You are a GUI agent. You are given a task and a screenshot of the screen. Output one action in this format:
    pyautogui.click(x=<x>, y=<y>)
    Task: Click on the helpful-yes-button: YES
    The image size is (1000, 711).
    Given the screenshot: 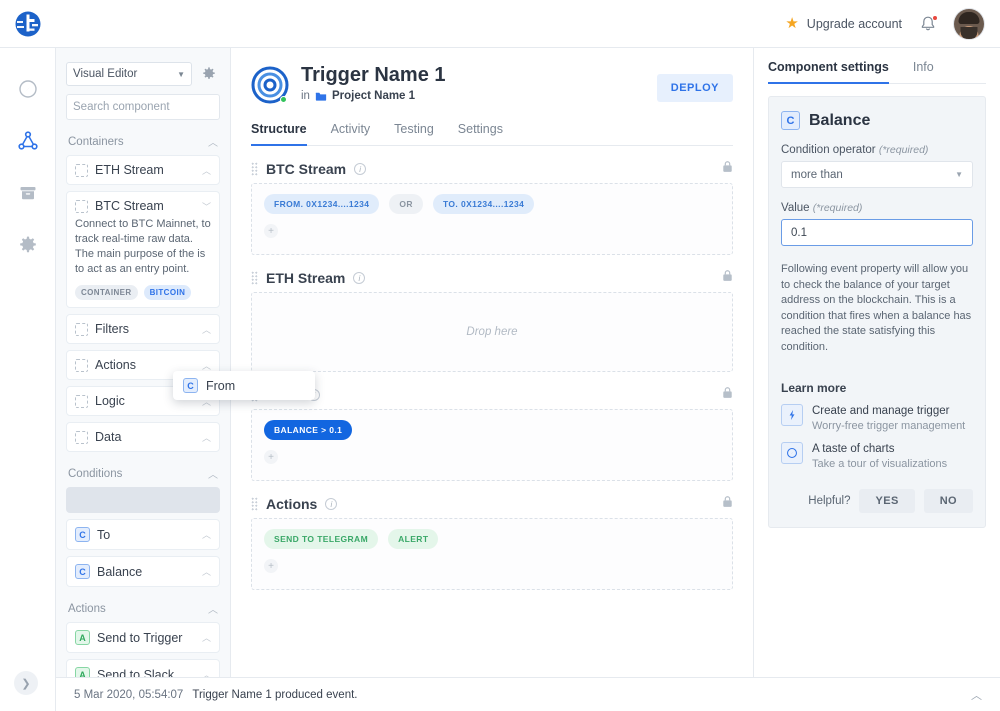 What is the action you would take?
    pyautogui.click(x=887, y=501)
    